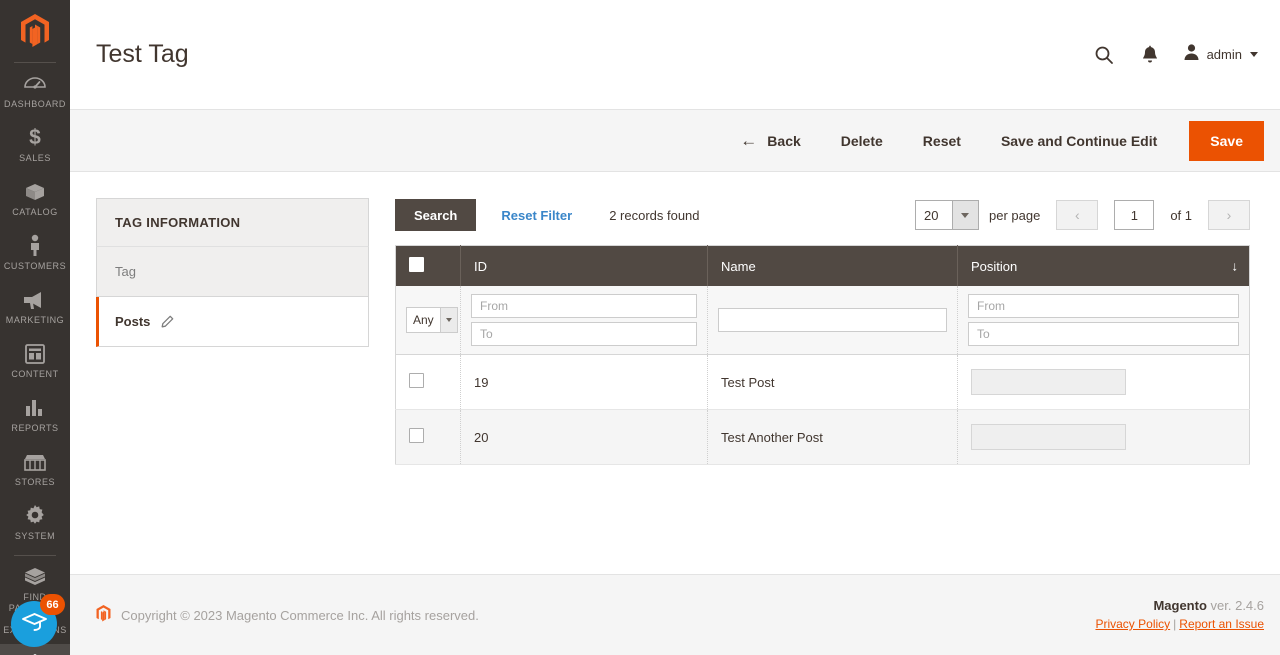 The image size is (1280, 655). I want to click on table-header: ID Name Position ↓, so click(822, 265).